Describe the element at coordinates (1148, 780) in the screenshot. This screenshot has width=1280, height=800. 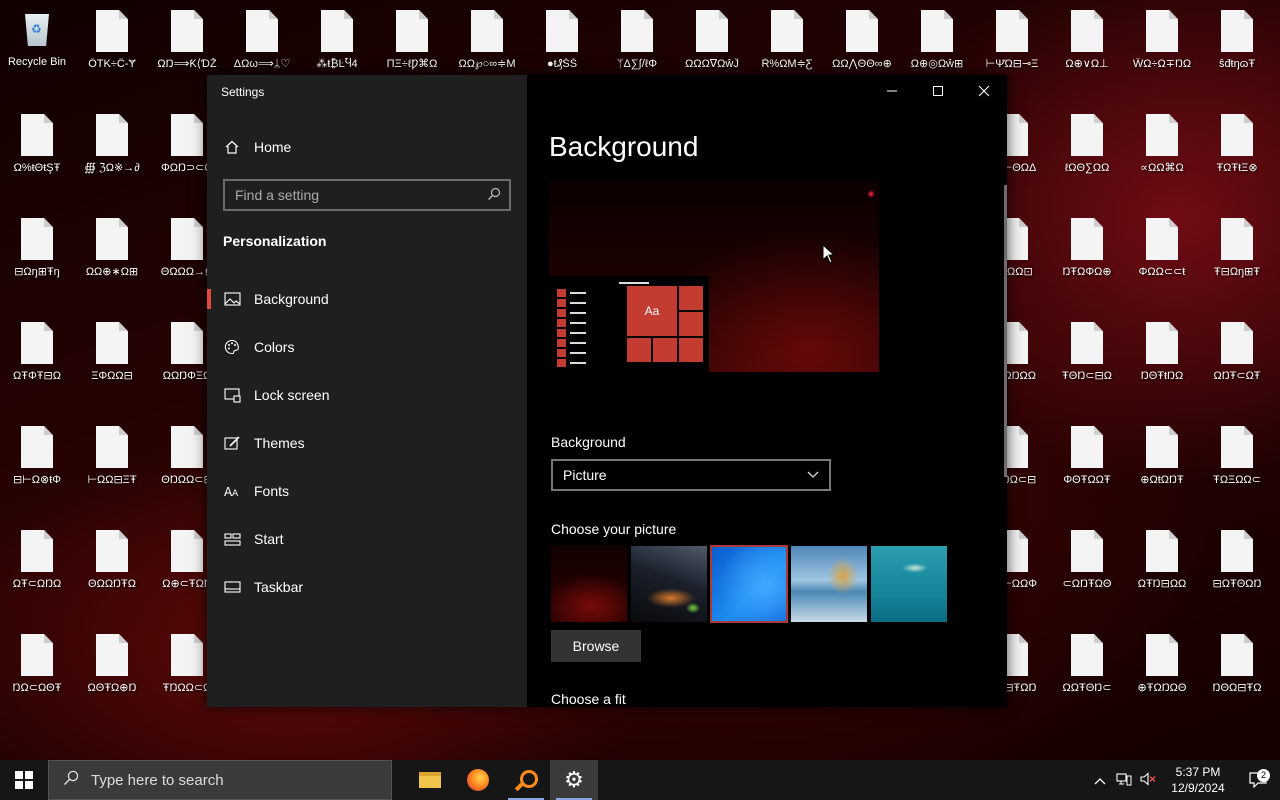
I see `volume-muted-icon` at that location.